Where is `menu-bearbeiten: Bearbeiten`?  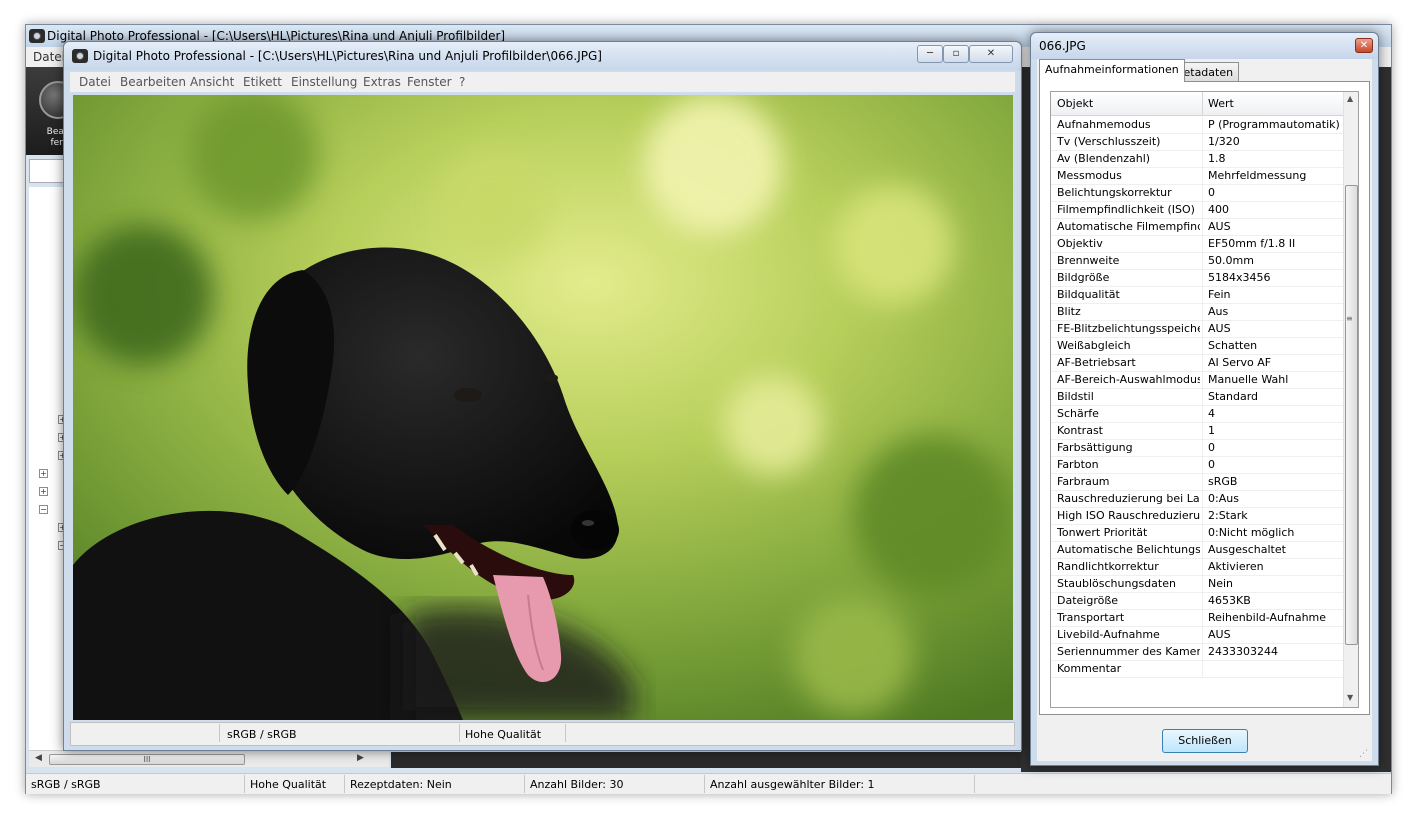
menu-bearbeiten: Bearbeiten is located at coordinates (153, 82).